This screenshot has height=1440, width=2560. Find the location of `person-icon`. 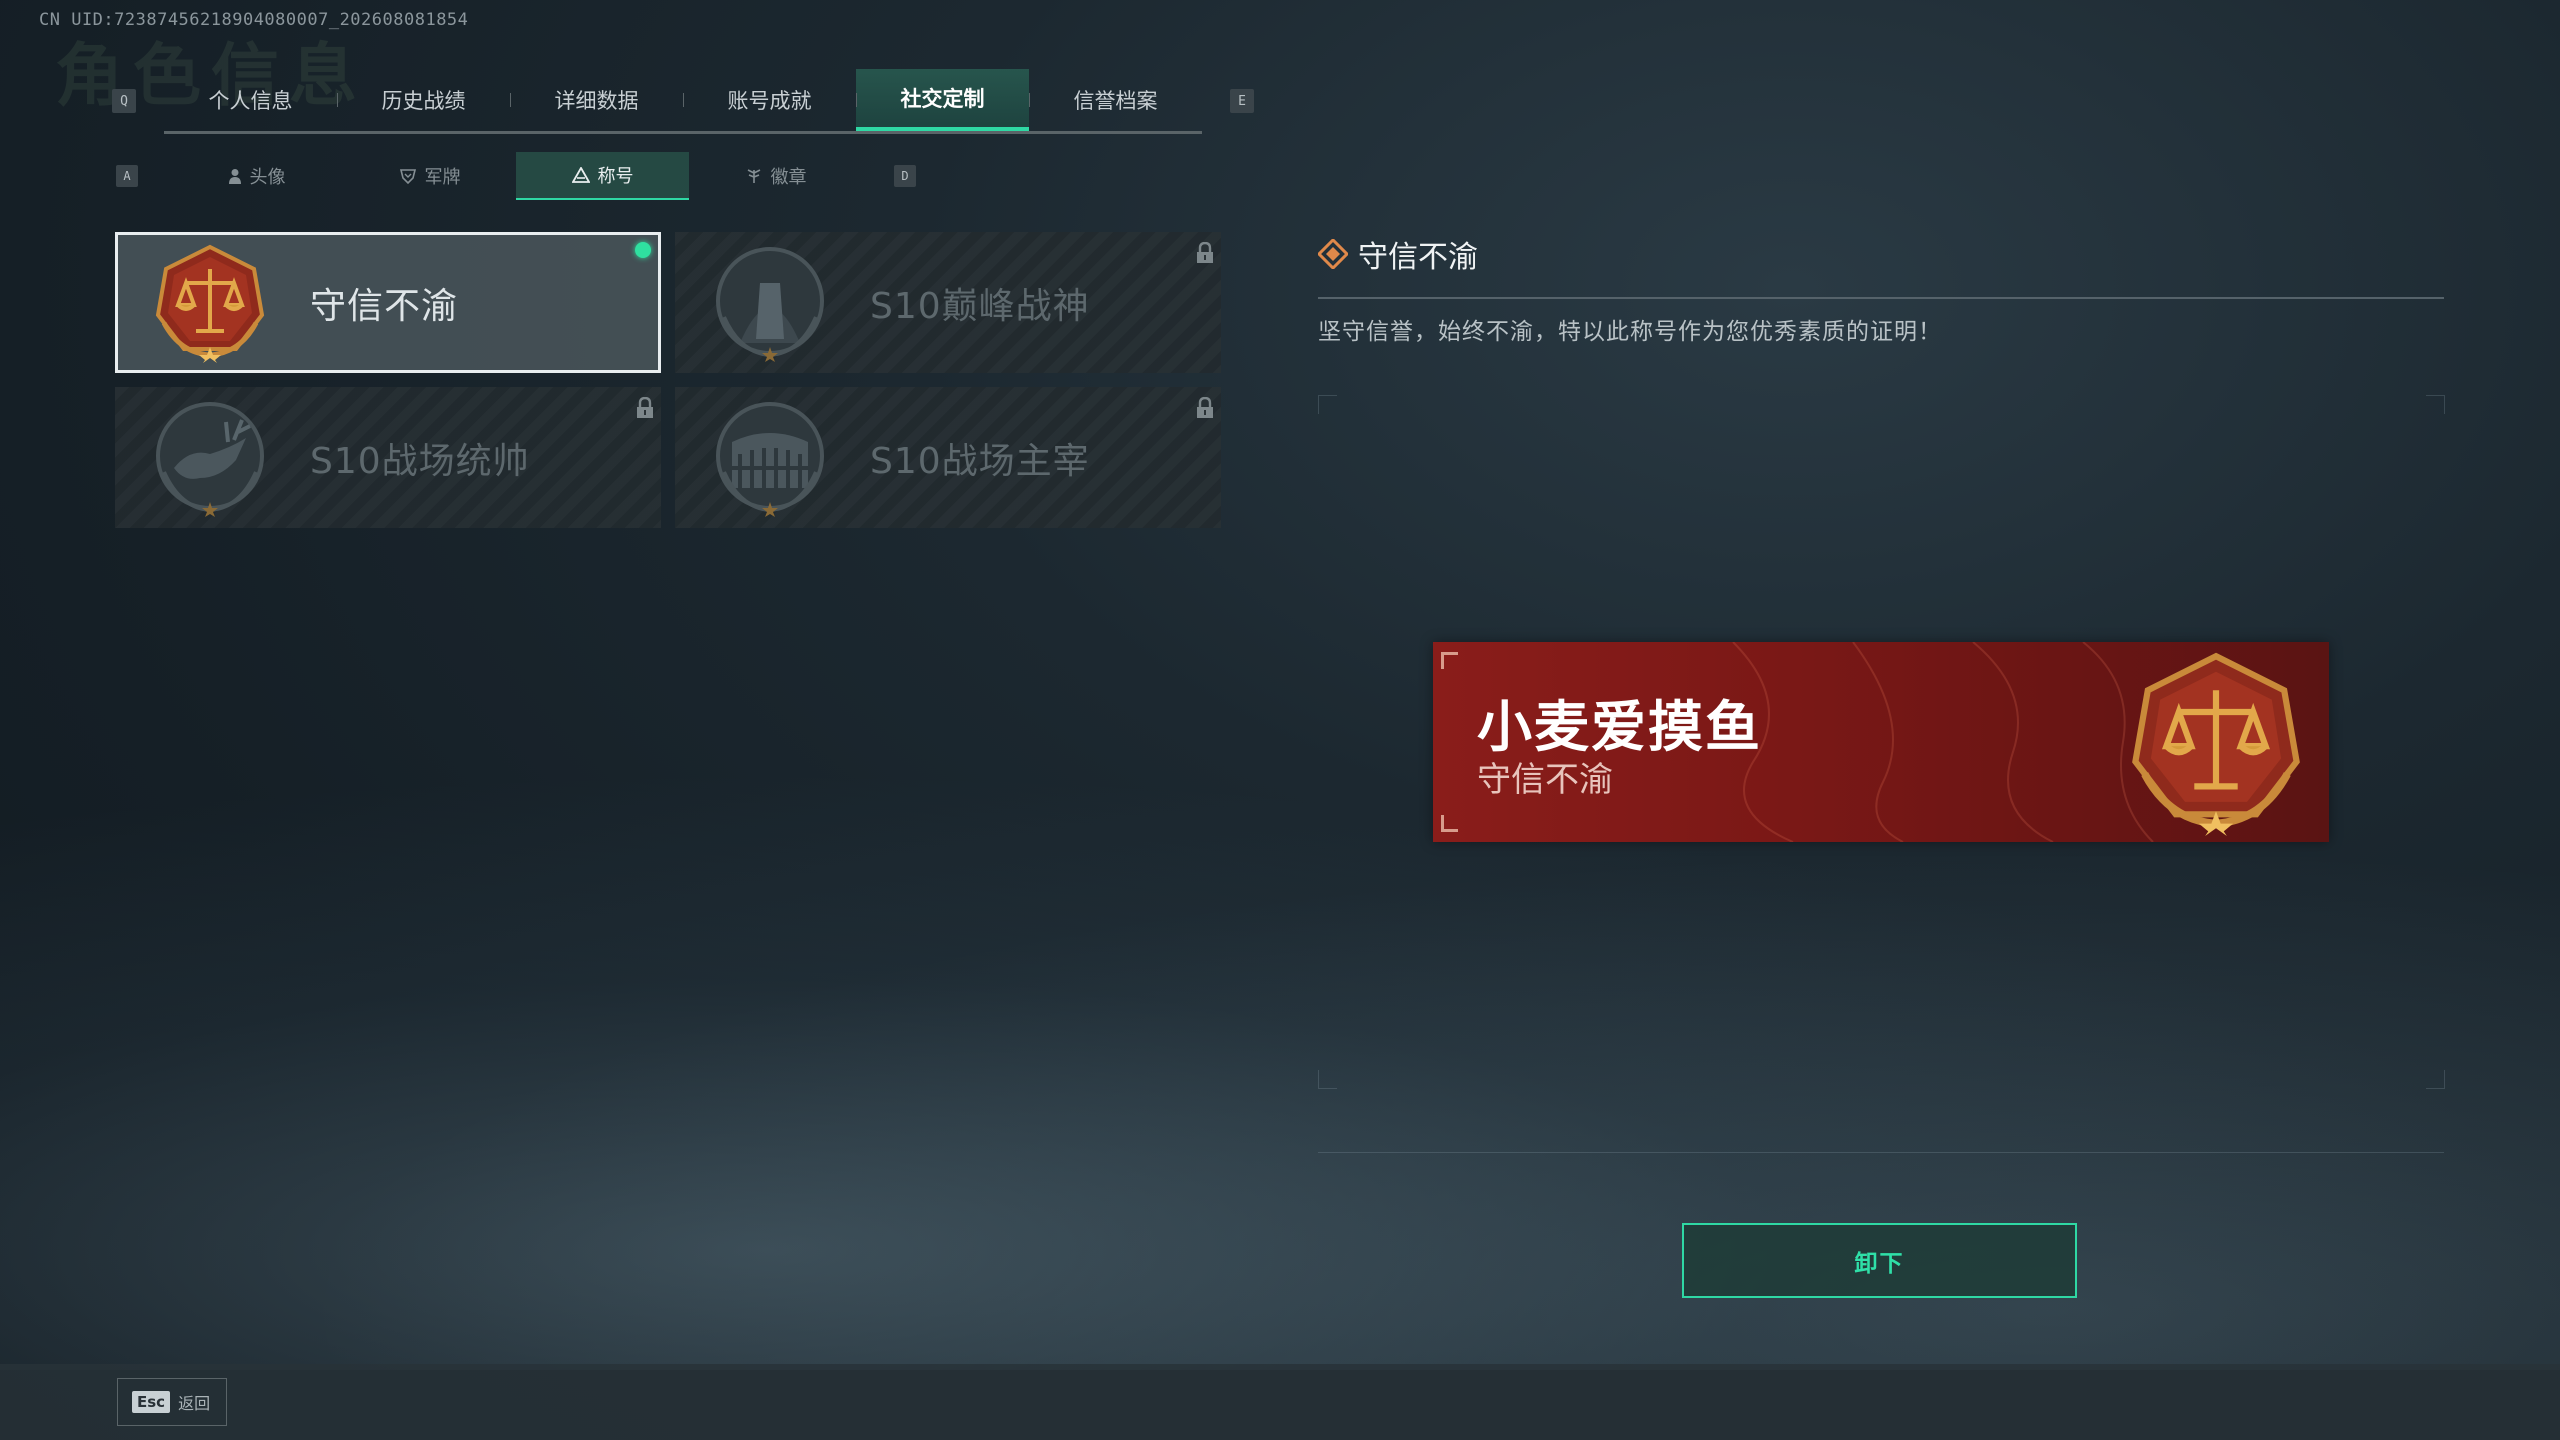

person-icon is located at coordinates (234, 176).